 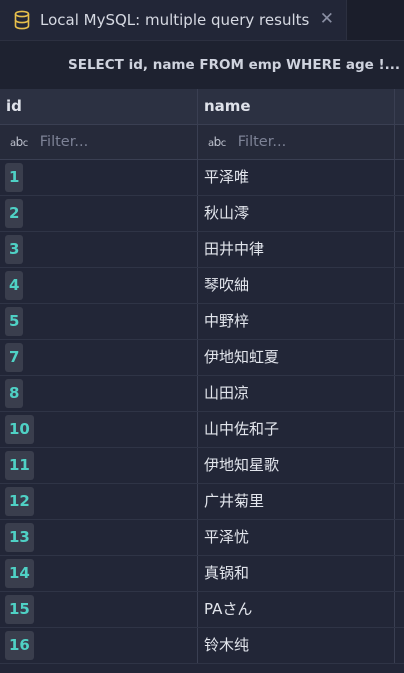 I want to click on name-filter-input, so click(x=307, y=142).